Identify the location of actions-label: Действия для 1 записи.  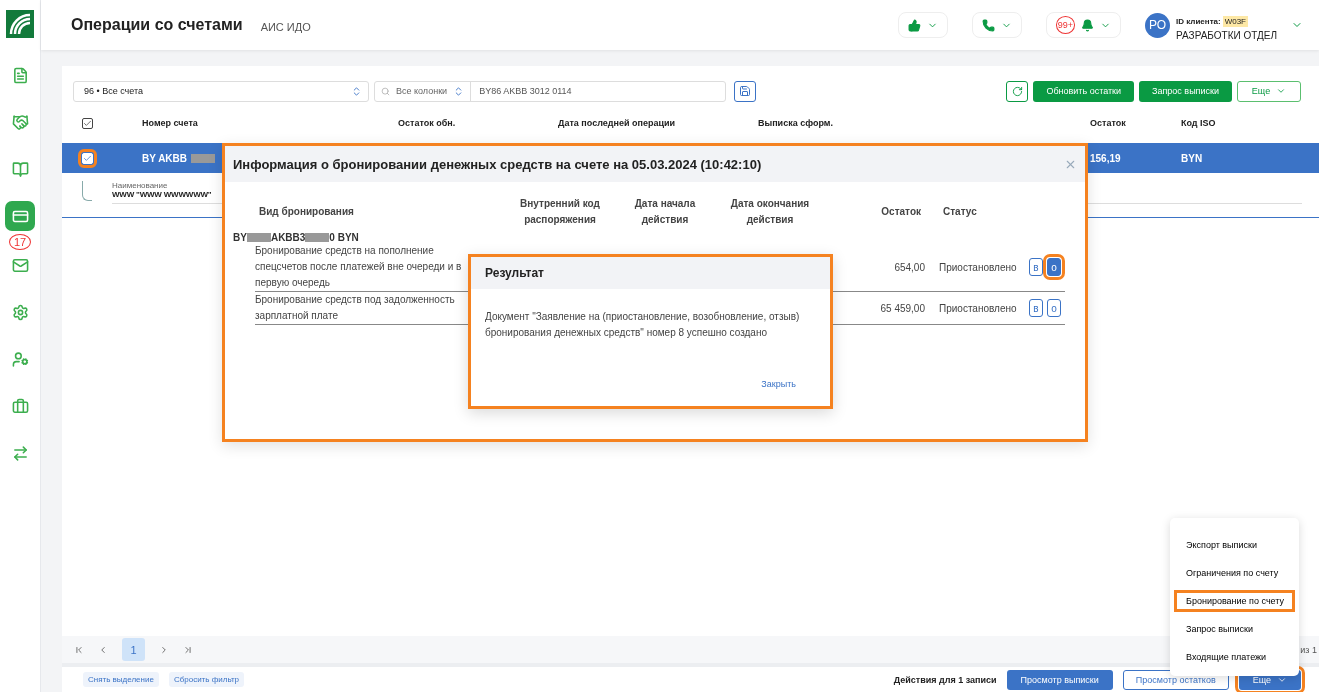
(945, 679).